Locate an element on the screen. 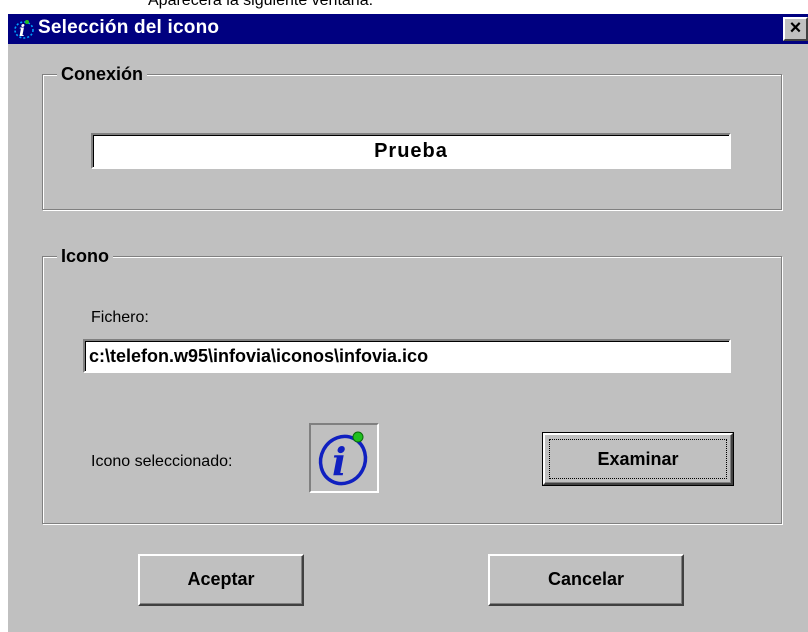 The height and width of the screenshot is (632, 808). close-button: × is located at coordinates (795, 29).